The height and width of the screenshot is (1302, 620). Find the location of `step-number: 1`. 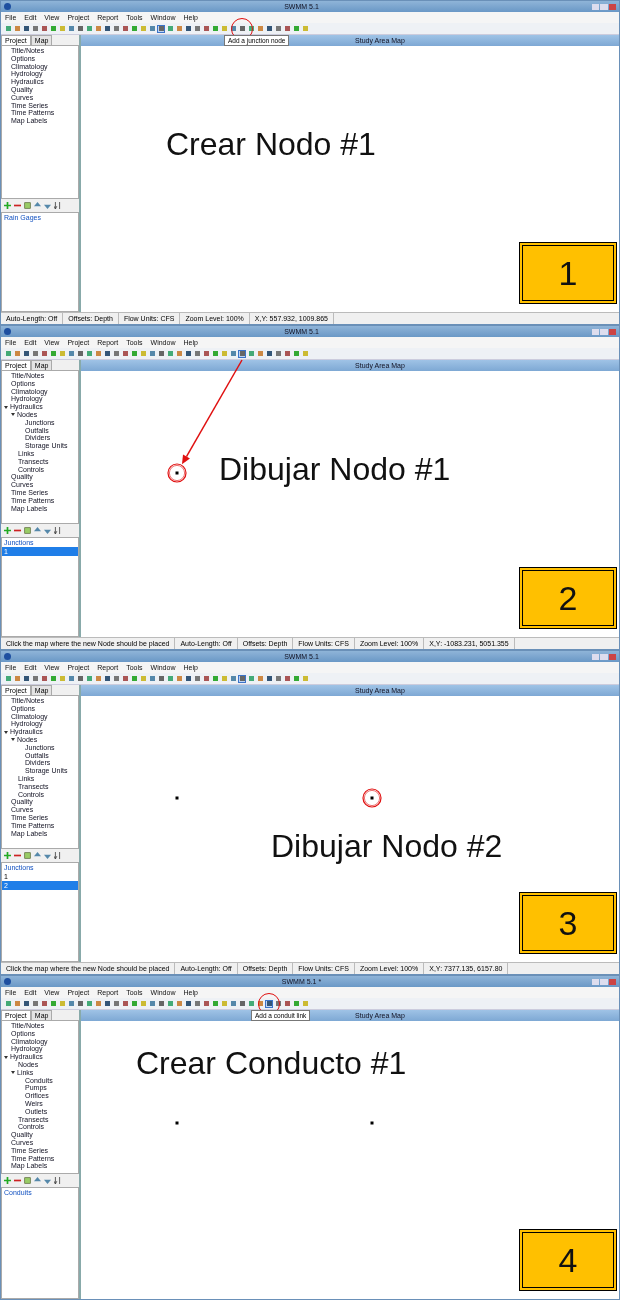

step-number: 1 is located at coordinates (568, 273).